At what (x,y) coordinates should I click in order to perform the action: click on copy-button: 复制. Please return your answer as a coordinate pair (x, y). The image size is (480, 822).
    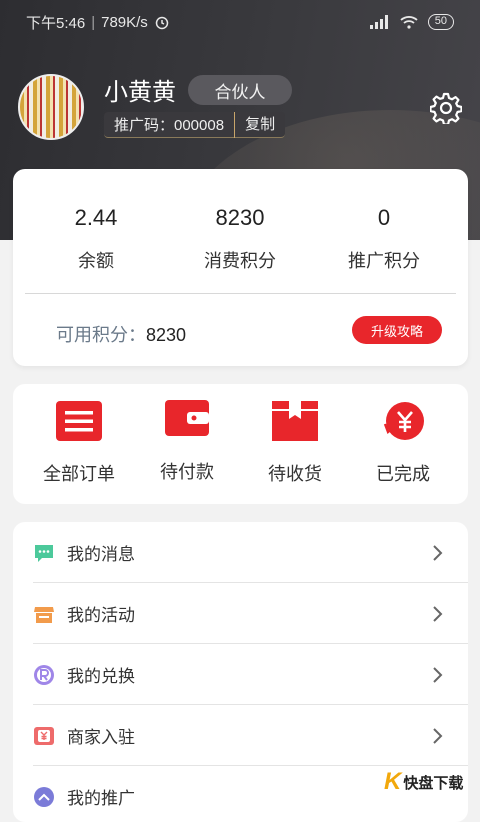
    Looking at the image, I should click on (259, 124).